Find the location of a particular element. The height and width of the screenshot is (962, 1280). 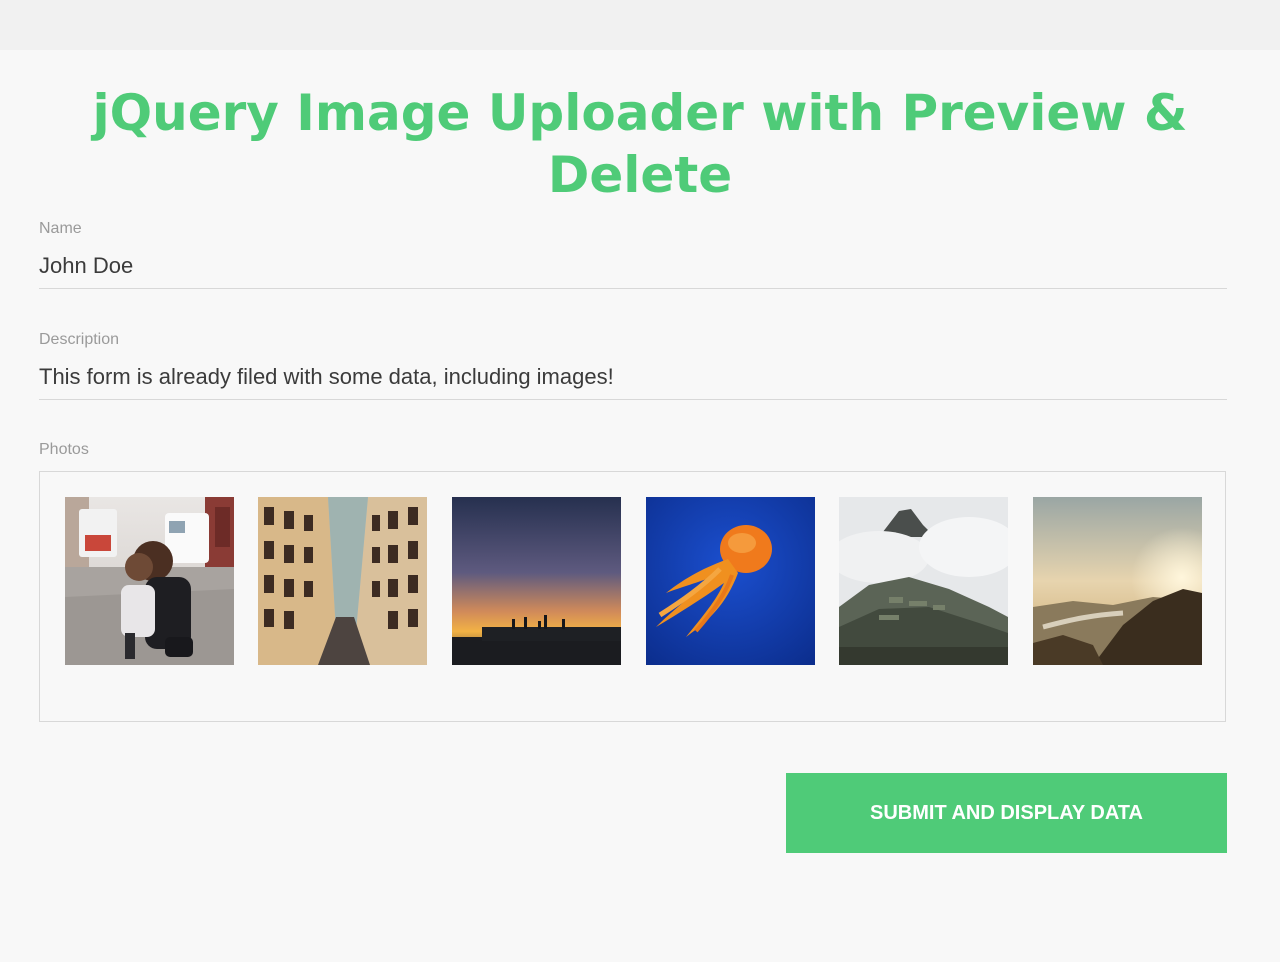

photo-5-image is located at coordinates (923, 581).